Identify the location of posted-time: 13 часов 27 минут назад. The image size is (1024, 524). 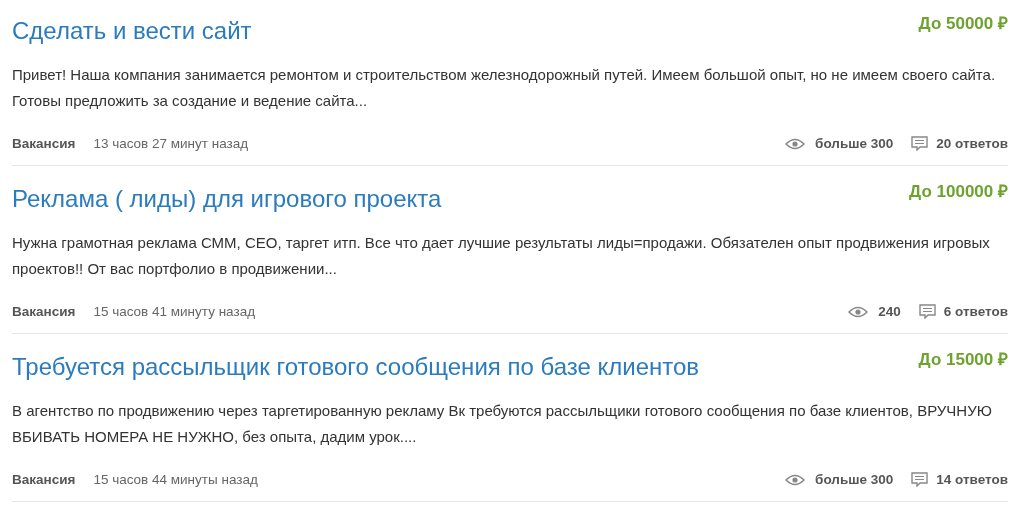
(171, 143).